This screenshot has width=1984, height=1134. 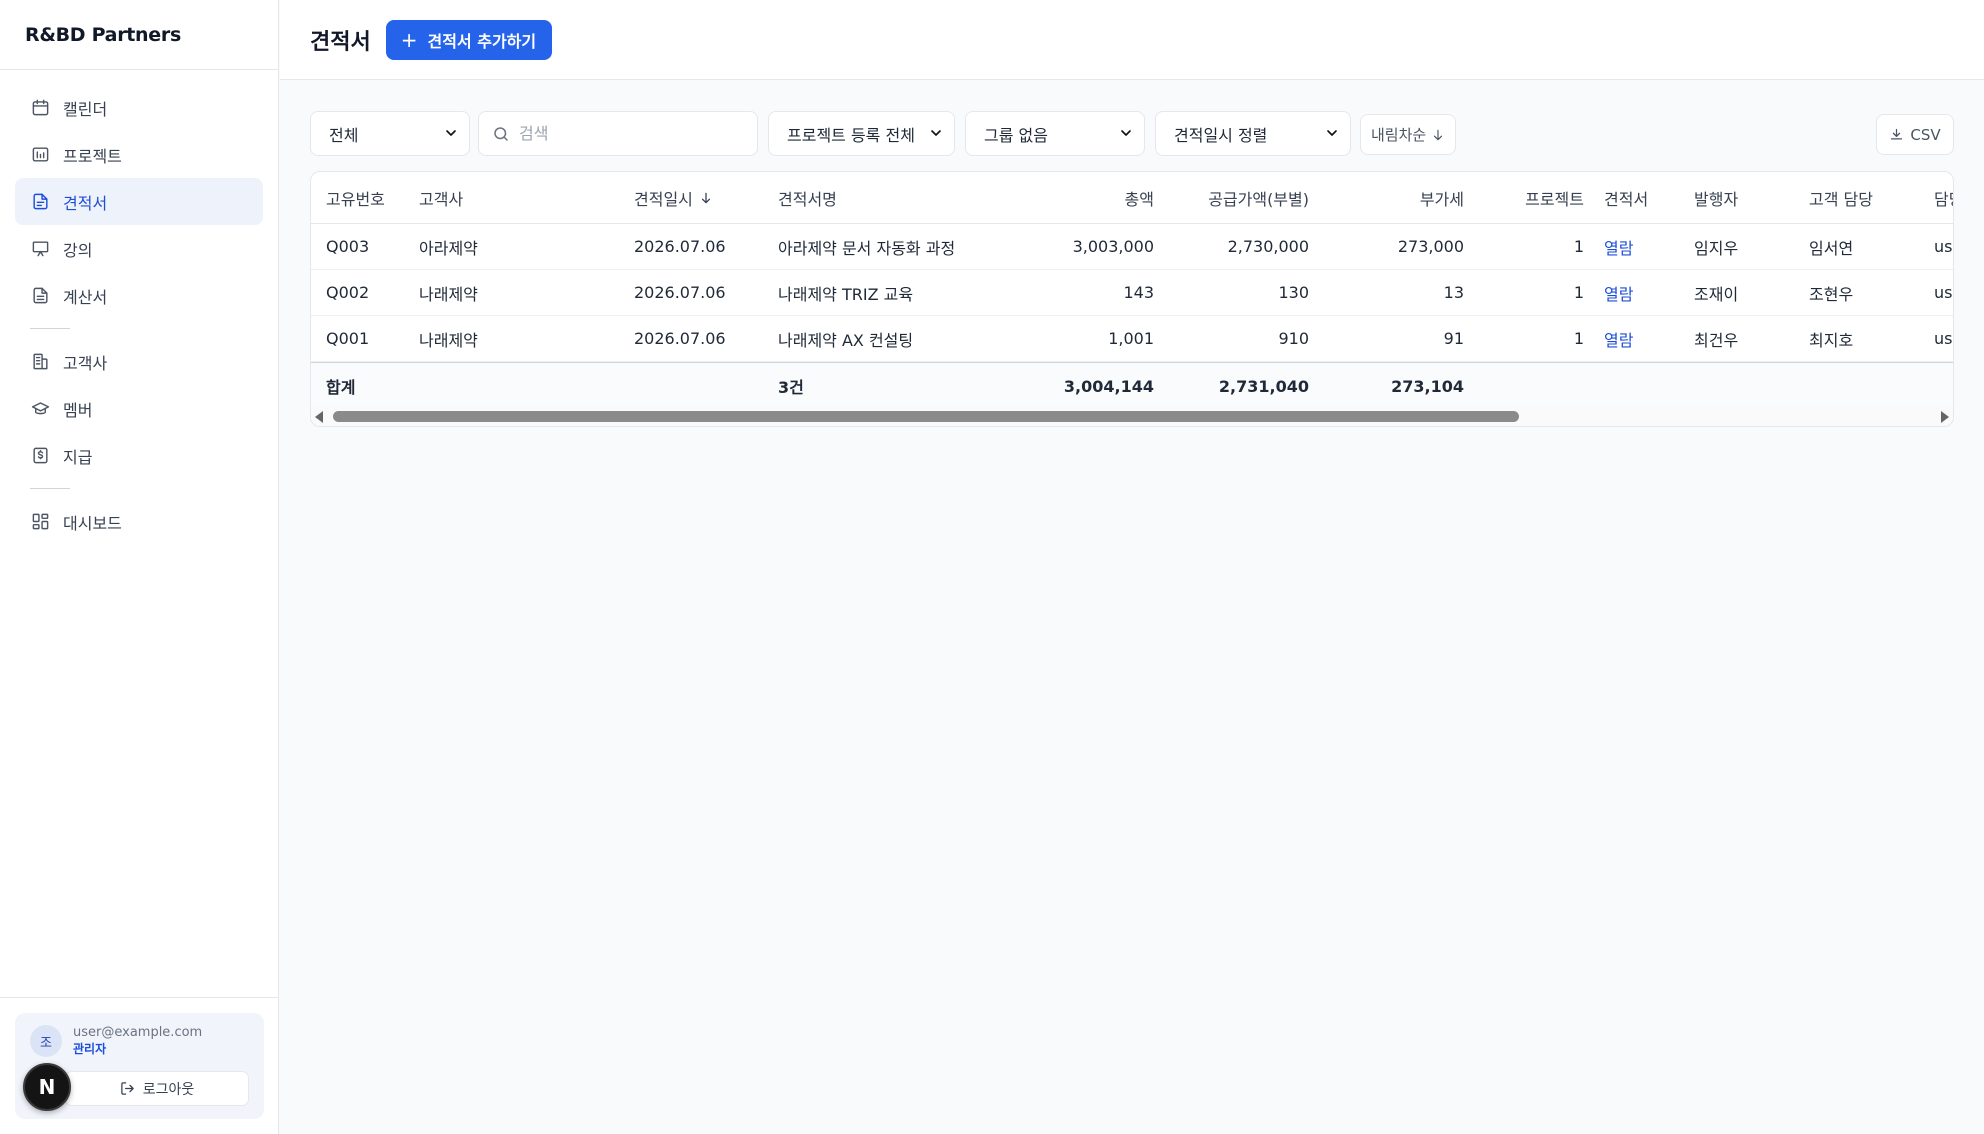 I want to click on total-count: 3건, so click(x=791, y=387).